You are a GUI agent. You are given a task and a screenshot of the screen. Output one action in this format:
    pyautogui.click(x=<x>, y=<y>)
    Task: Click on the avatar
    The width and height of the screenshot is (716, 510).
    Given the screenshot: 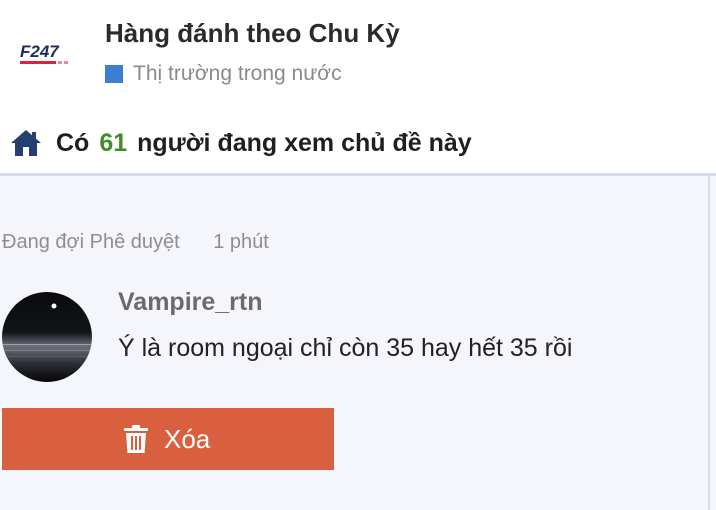 What is the action you would take?
    pyautogui.click(x=47, y=337)
    